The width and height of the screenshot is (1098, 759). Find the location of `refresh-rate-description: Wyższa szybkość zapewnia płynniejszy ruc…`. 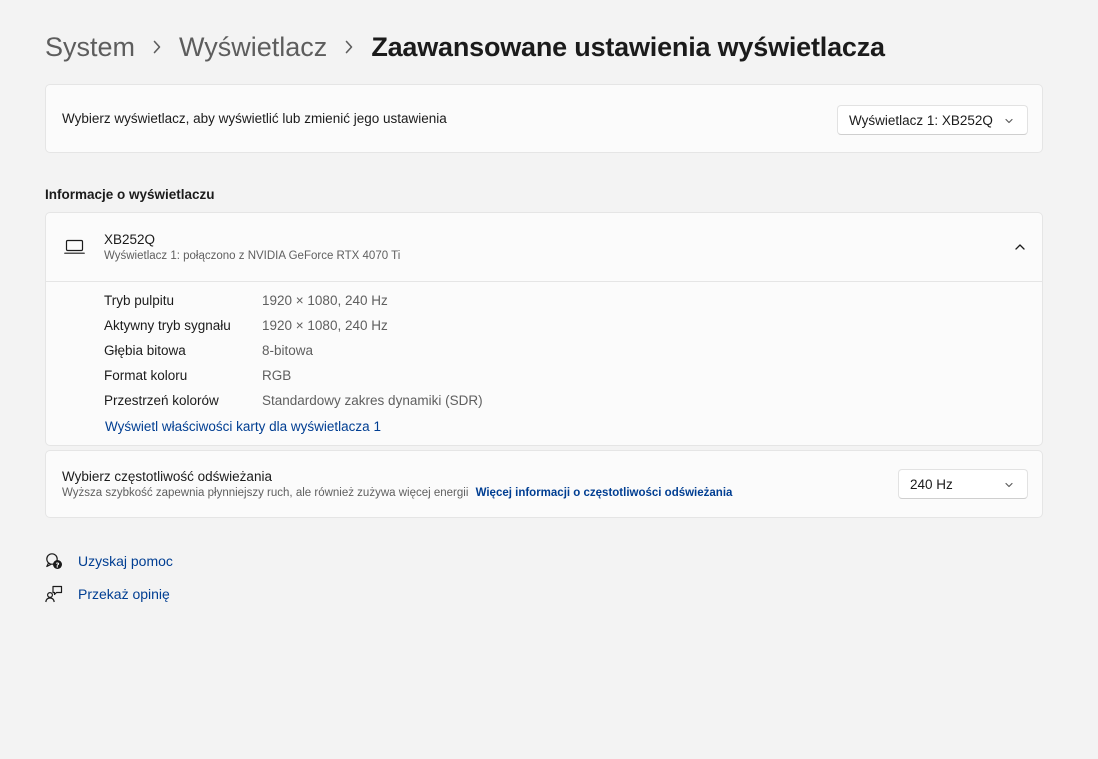

refresh-rate-description: Wyższa szybkość zapewnia płynniejszy ruc… is located at coordinates (265, 493).